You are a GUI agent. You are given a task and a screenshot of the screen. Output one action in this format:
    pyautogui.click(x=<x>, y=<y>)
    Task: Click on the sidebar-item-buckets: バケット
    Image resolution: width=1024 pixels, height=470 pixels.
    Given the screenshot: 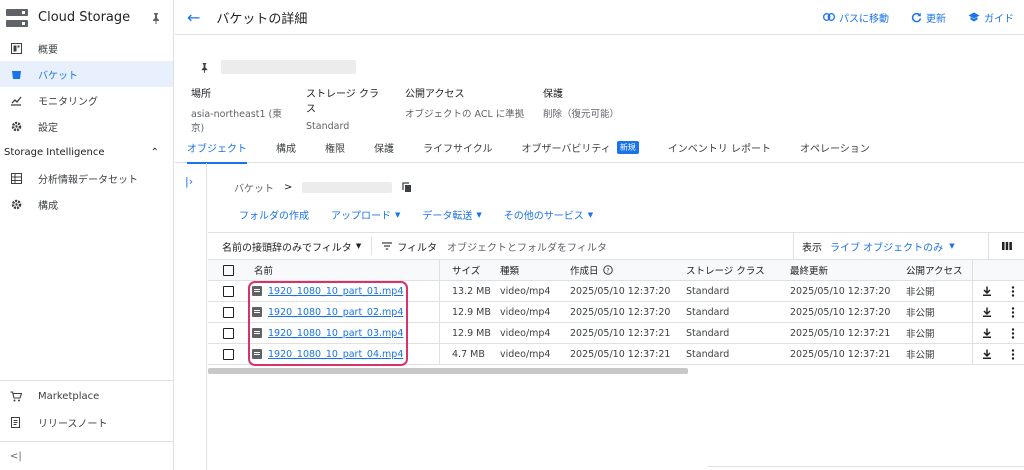 What is the action you would take?
    pyautogui.click(x=86, y=74)
    